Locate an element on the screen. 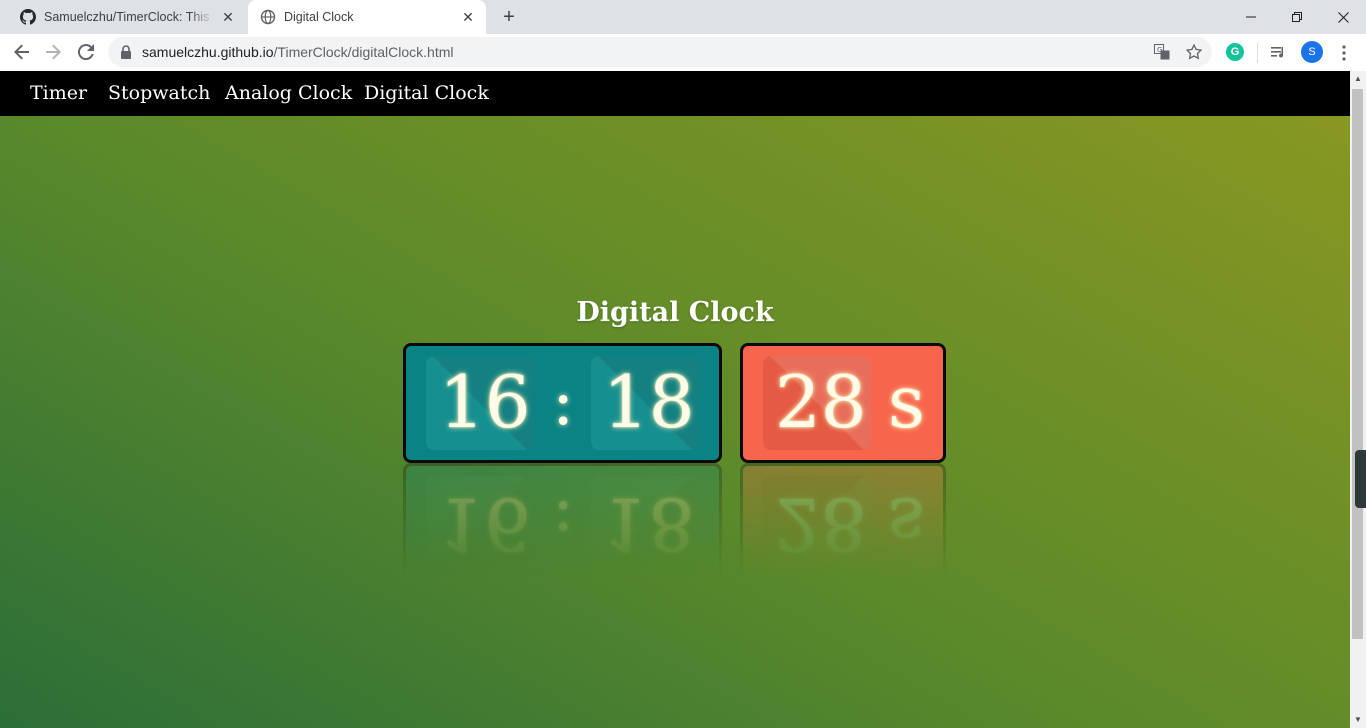 The height and width of the screenshot is (728, 1366). seconds-card-reflection is located at coordinates (817, 523).